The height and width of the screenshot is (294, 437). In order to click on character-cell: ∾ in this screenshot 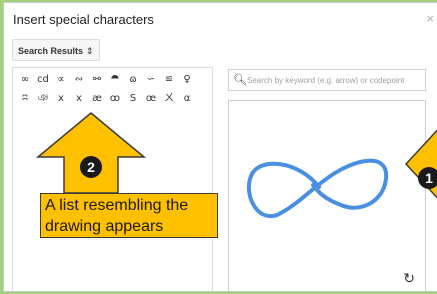, I will do `click(79, 79)`.